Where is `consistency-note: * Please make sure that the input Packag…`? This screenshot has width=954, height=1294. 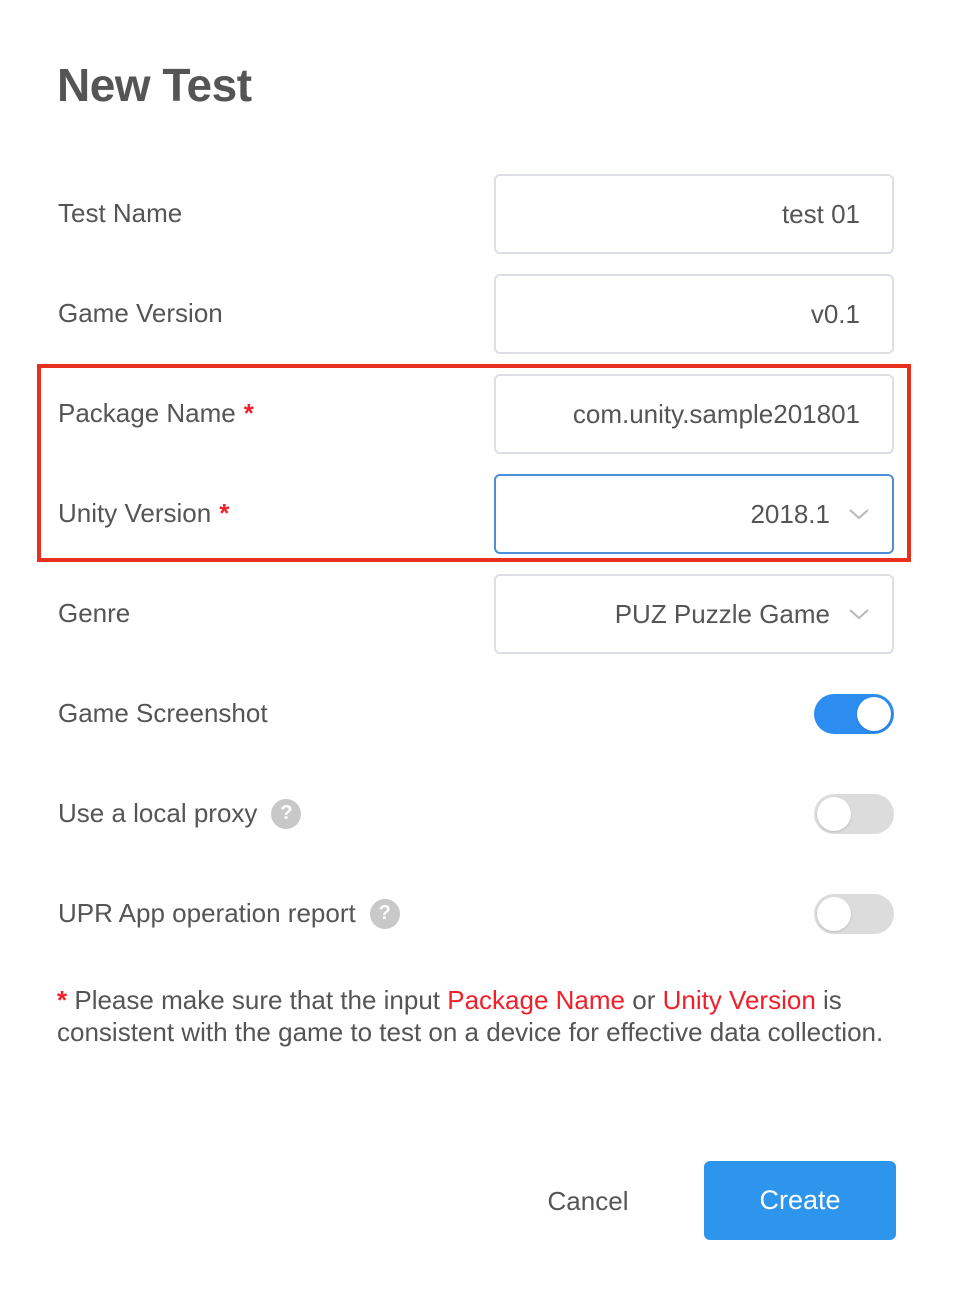 consistency-note: * Please make sure that the input Packag… is located at coordinates (482, 1016).